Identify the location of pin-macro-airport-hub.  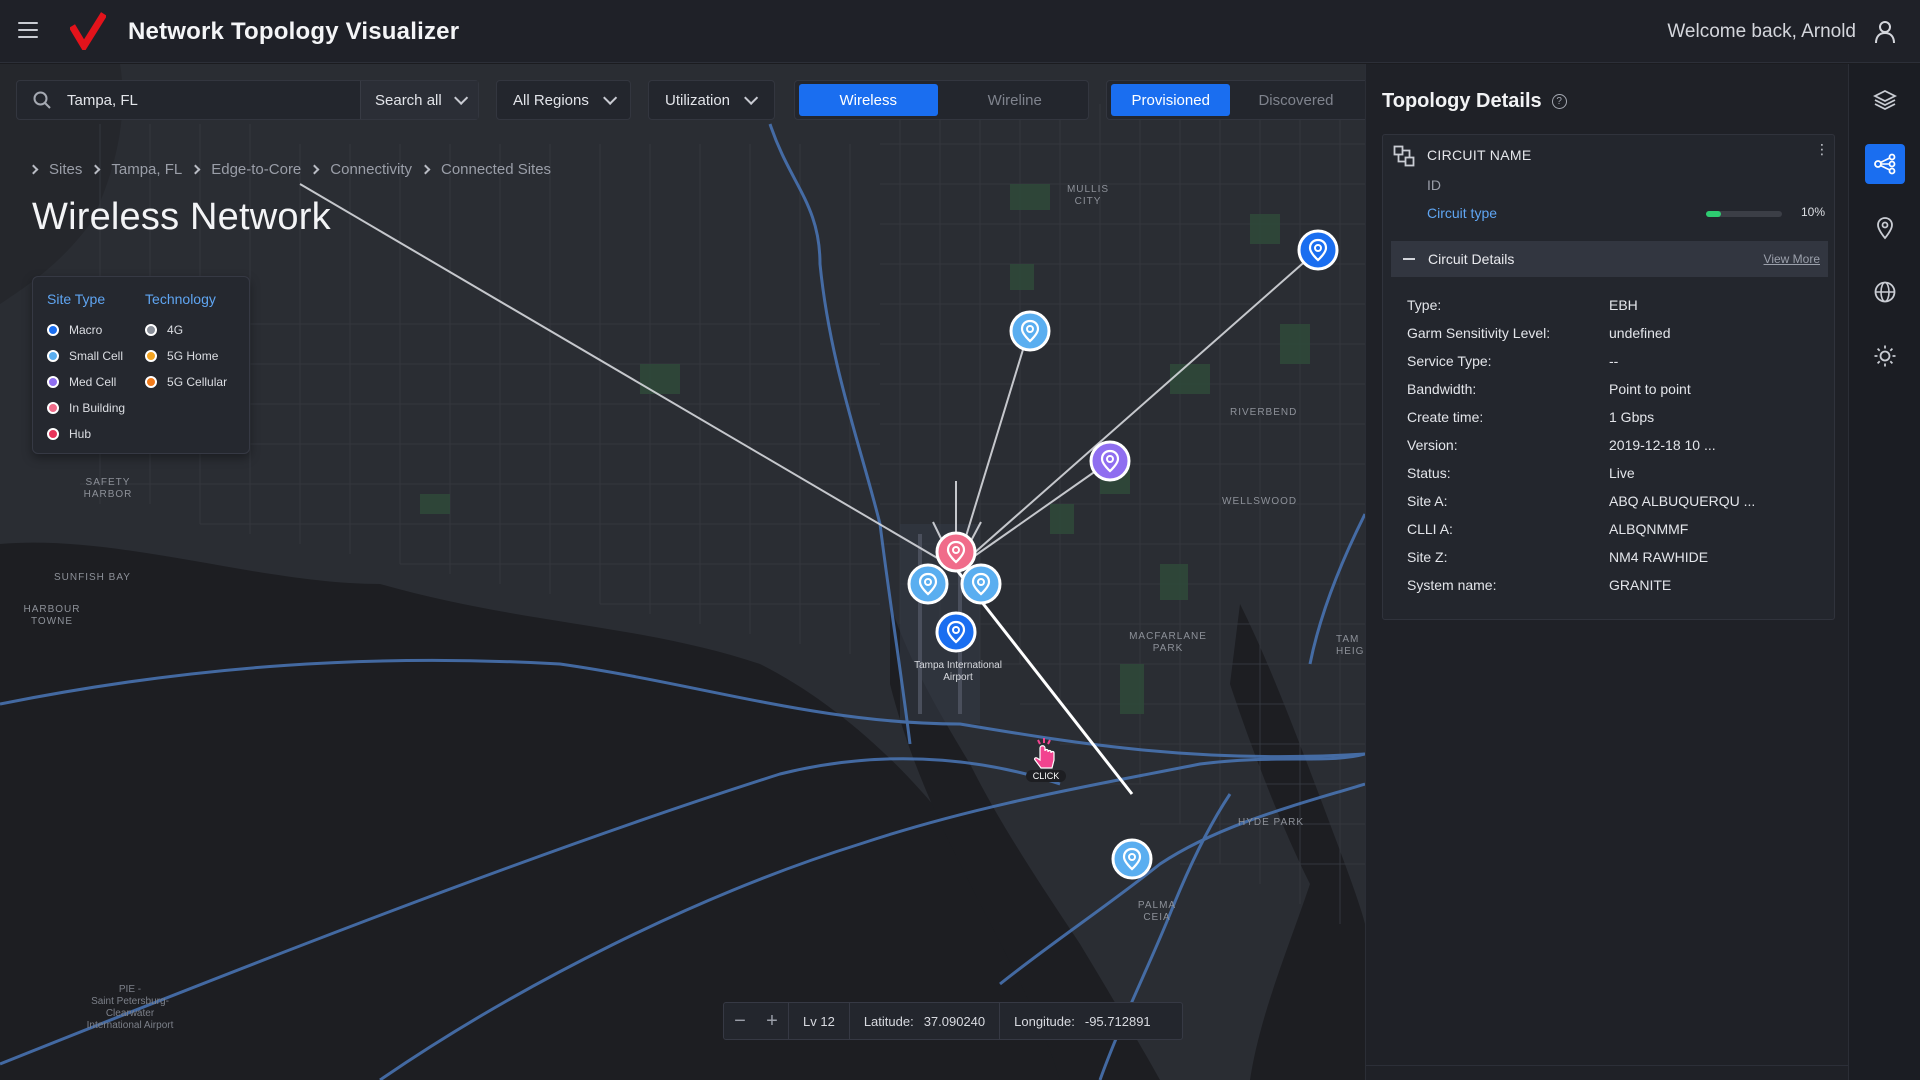
(956, 632).